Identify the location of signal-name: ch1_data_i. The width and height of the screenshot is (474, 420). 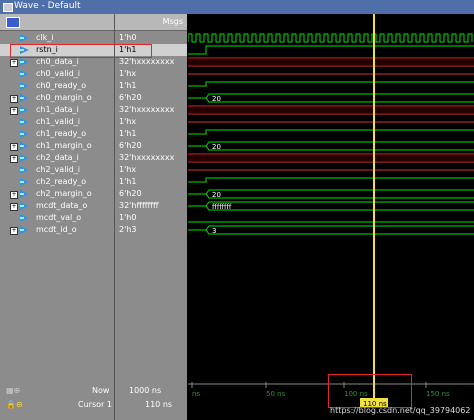
(57, 109).